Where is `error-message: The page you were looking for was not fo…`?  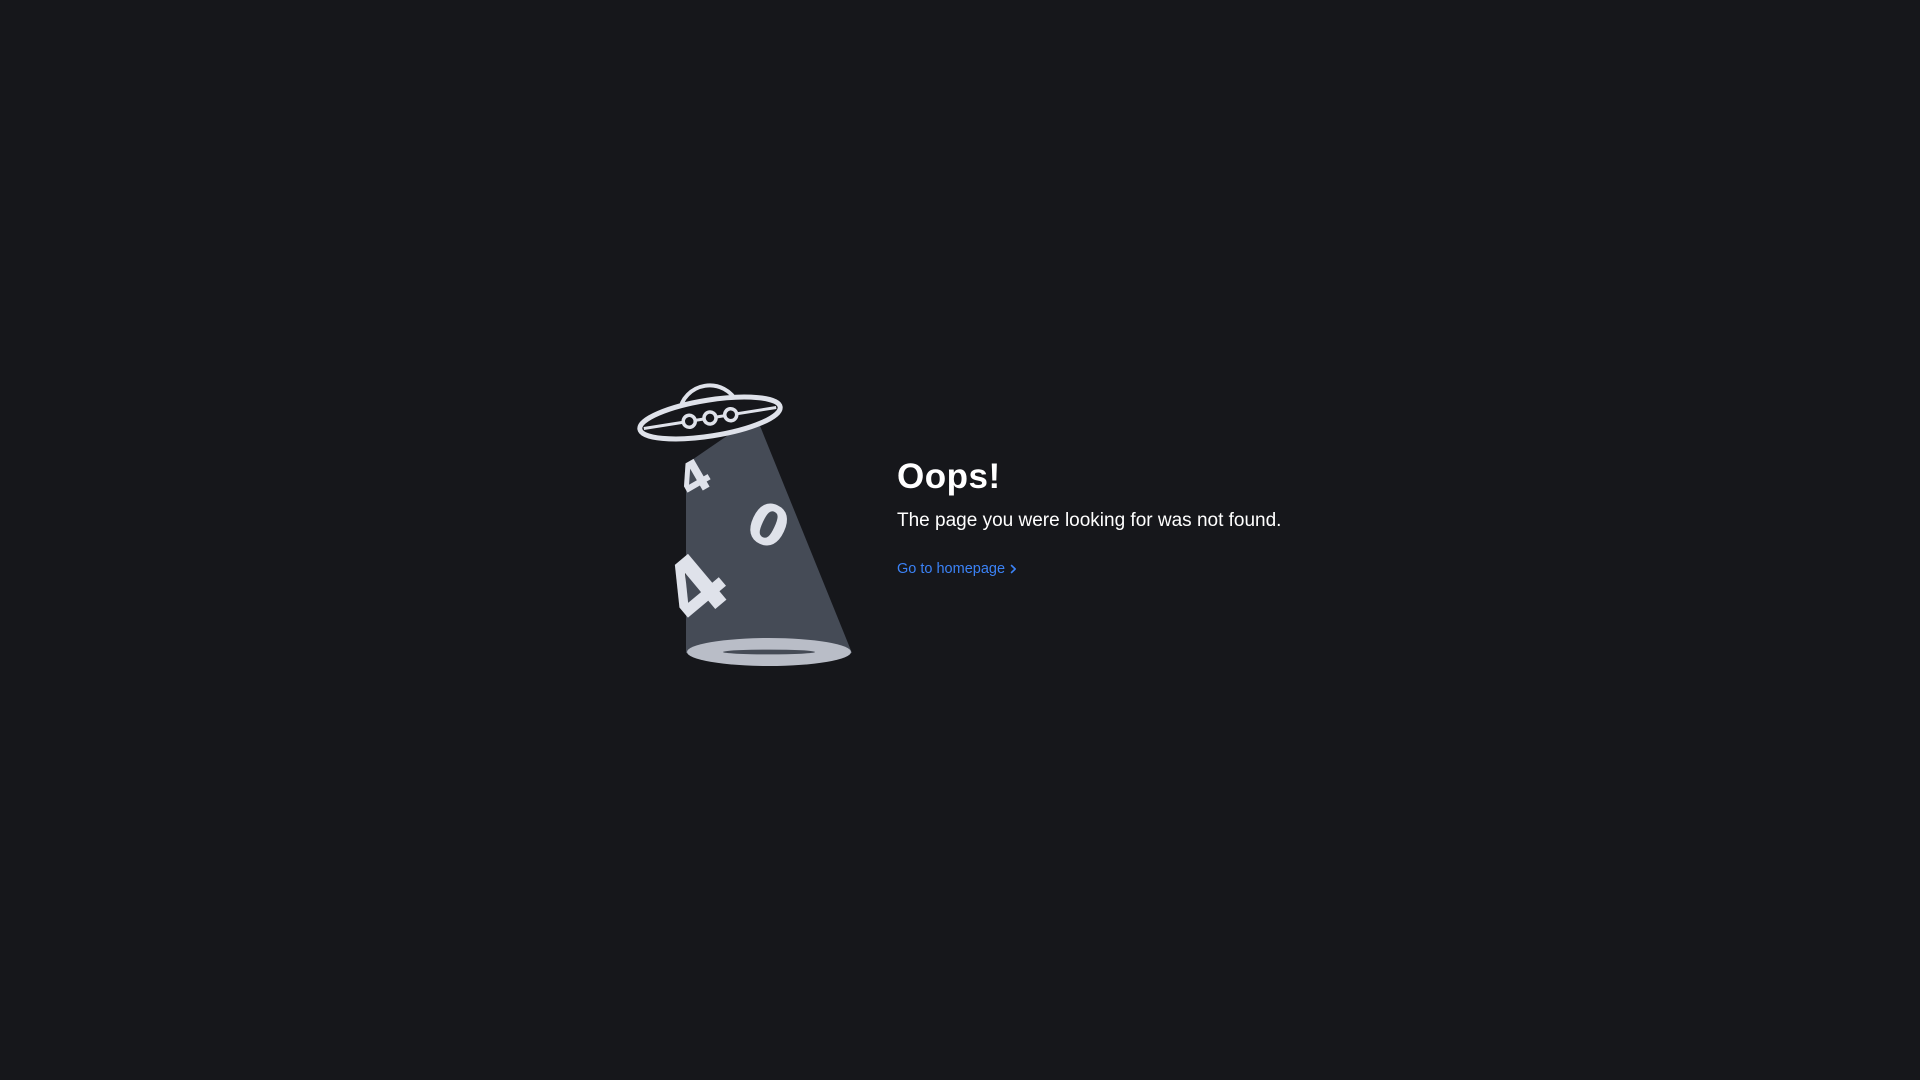
error-message: The page you were looking for was not fo… is located at coordinates (1089, 520).